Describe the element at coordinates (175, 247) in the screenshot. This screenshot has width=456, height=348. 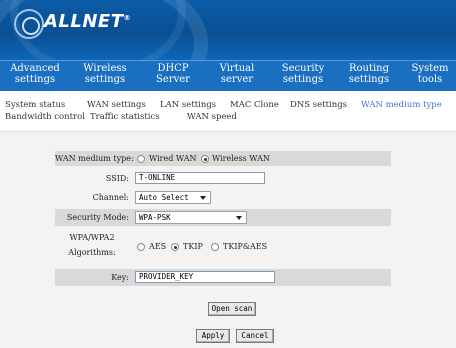
I see `tkip-radio` at that location.